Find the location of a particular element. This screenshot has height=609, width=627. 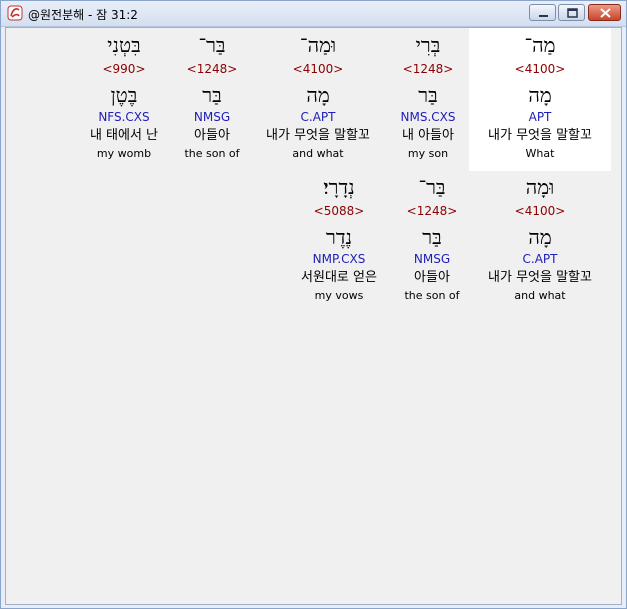

hebrew-word: נְדָרָי׃ is located at coordinates (339, 187).